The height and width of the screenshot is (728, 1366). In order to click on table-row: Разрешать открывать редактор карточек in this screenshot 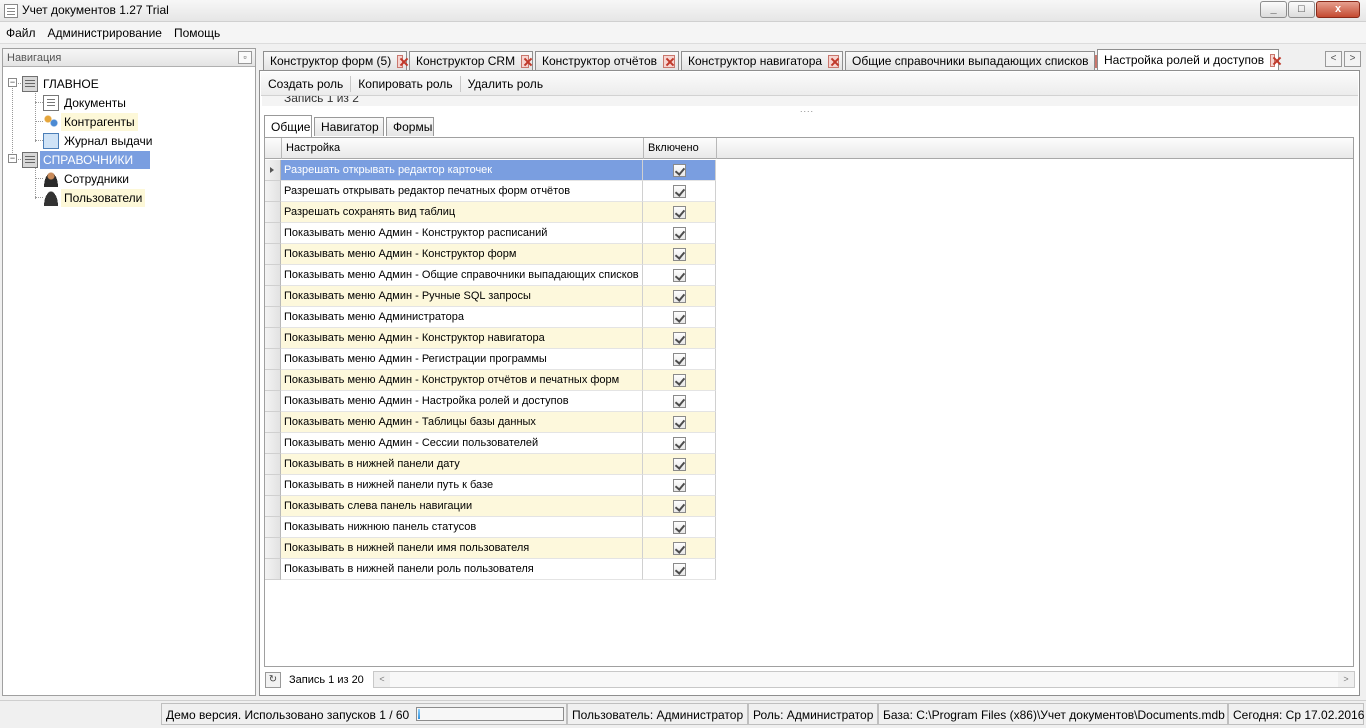, I will do `click(491, 170)`.